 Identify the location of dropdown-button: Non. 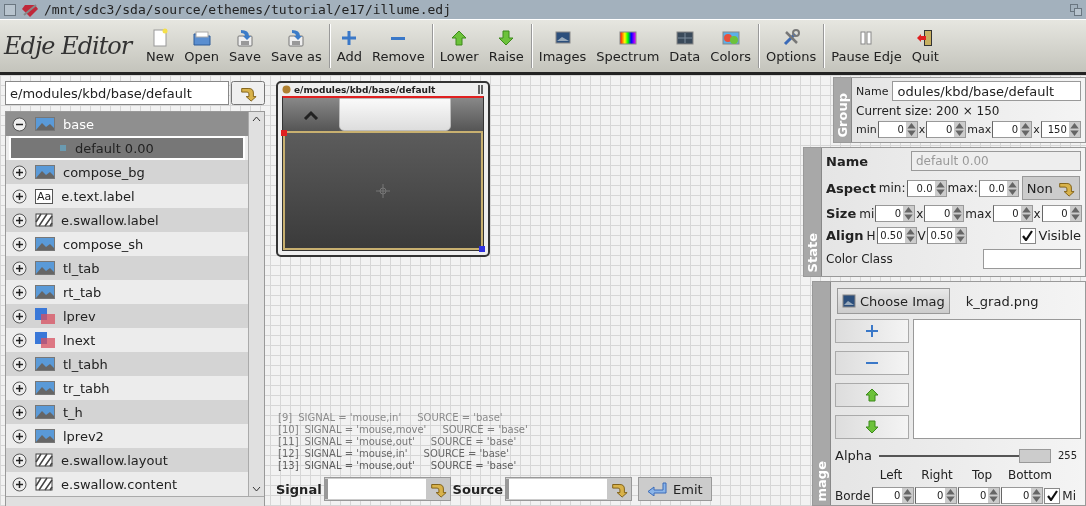
(1050, 188).